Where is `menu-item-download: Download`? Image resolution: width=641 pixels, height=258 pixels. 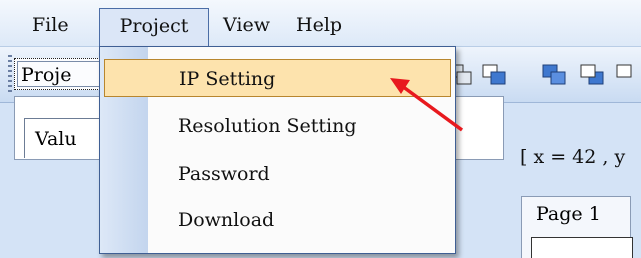 menu-item-download: Download is located at coordinates (277, 220).